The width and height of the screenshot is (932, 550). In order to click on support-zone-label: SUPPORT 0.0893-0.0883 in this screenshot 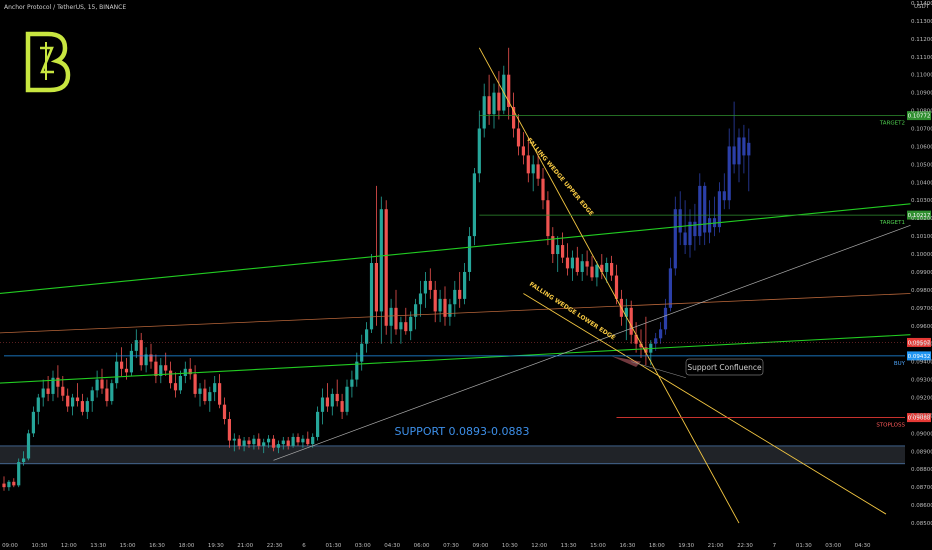, I will do `click(462, 431)`.